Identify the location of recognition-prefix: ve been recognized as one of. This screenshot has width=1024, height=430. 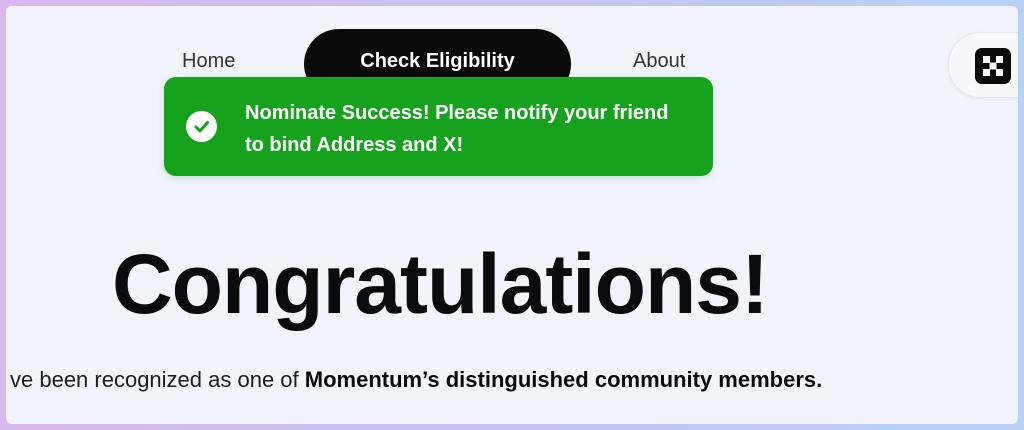
(157, 379).